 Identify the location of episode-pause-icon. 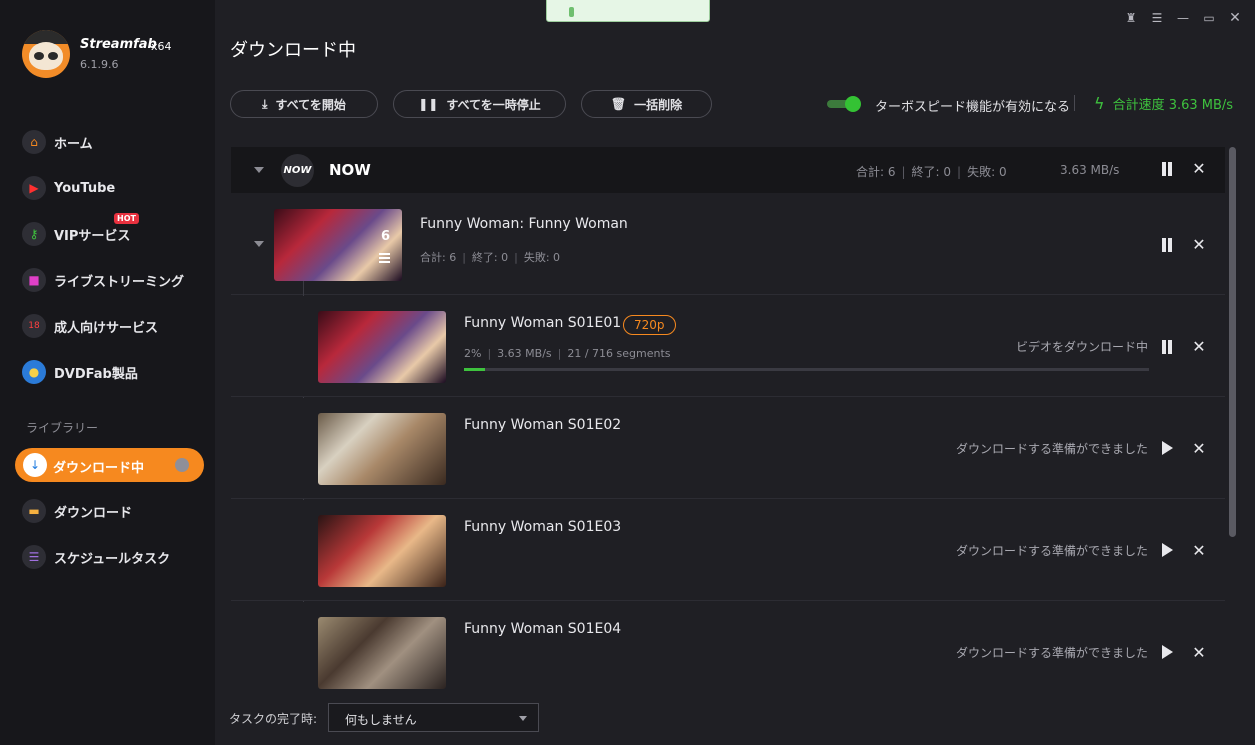
(1167, 347).